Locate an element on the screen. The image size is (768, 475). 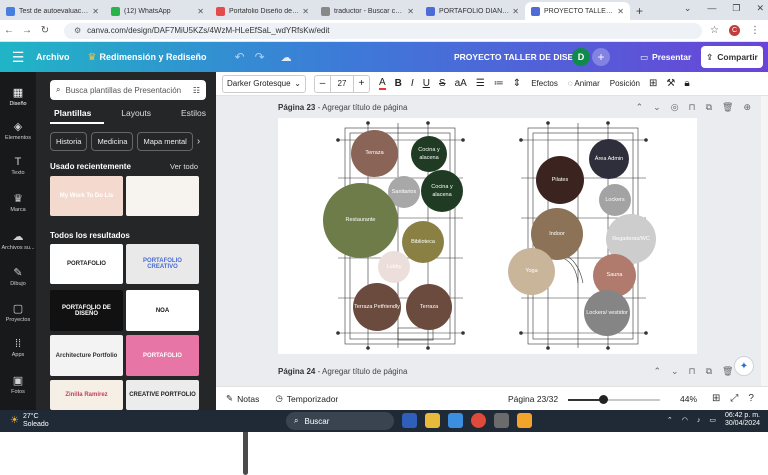
template-thumbnail: Architecture Portfolio is located at coordinates (86, 355).